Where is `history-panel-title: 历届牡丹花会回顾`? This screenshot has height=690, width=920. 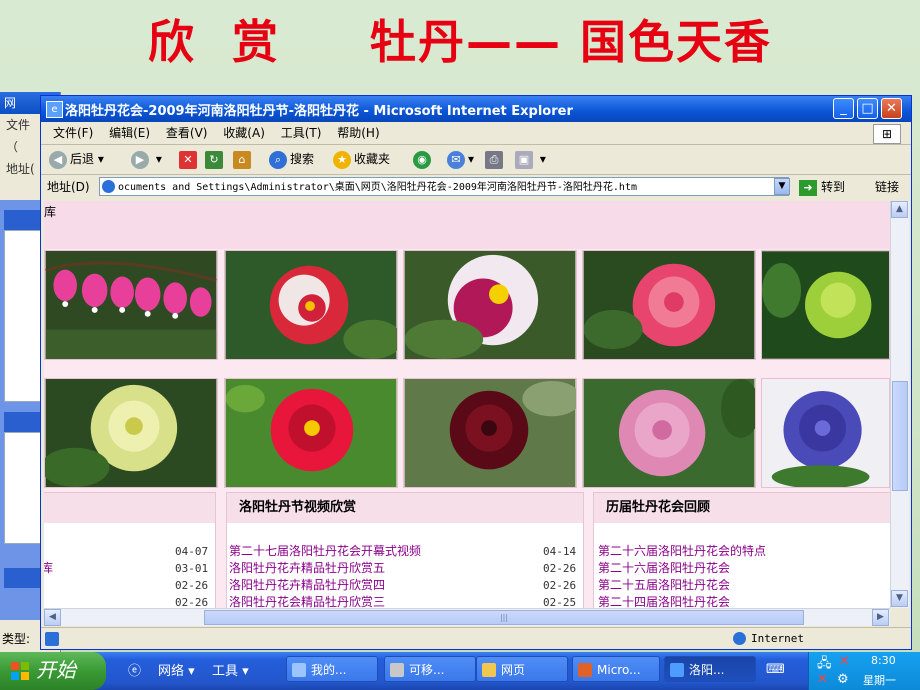 history-panel-title: 历届牡丹花会回顾 is located at coordinates (742, 508).